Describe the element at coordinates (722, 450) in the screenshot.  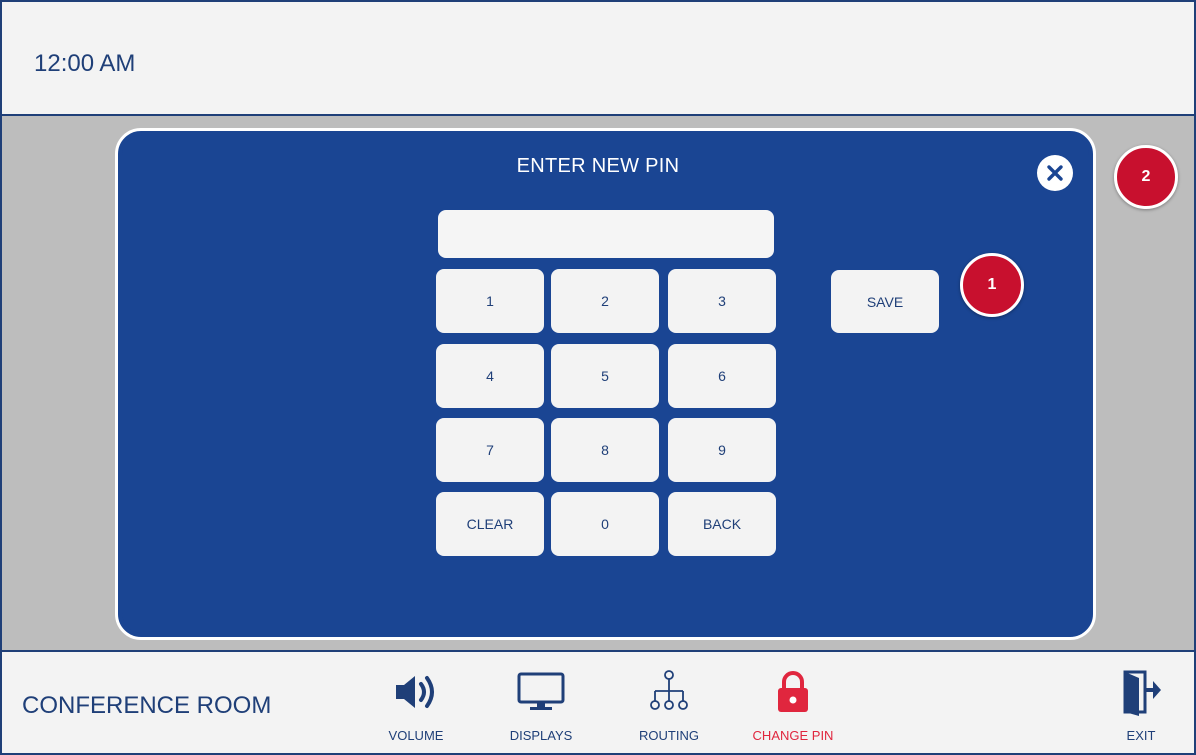
I see `key-9: 9` at that location.